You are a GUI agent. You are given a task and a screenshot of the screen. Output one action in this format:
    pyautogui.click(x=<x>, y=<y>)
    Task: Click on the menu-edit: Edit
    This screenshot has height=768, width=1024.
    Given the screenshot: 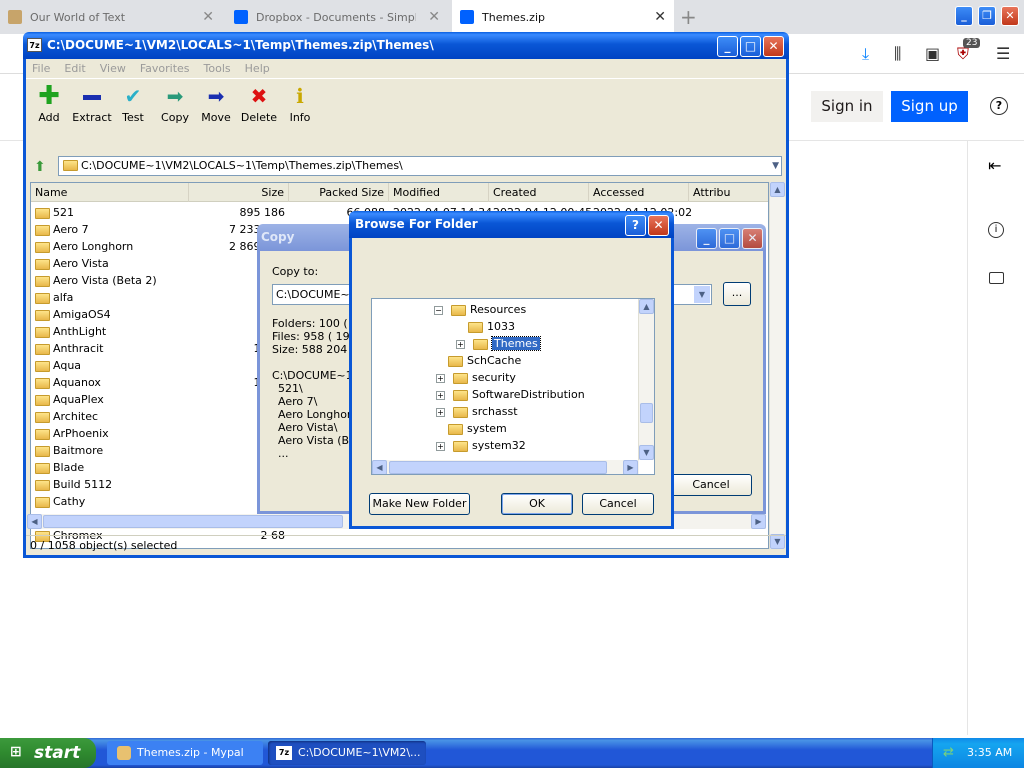 What is the action you would take?
    pyautogui.click(x=74, y=68)
    